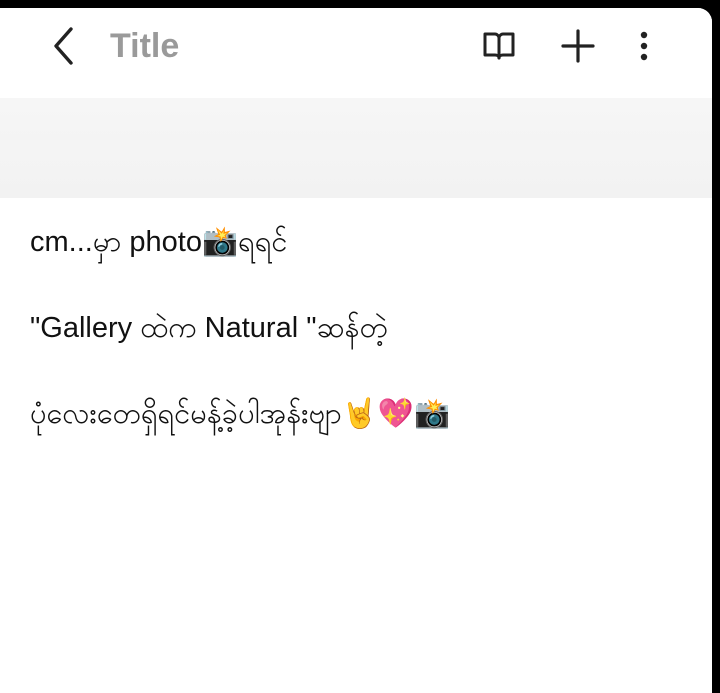  I want to click on plus-icon, so click(578, 46).